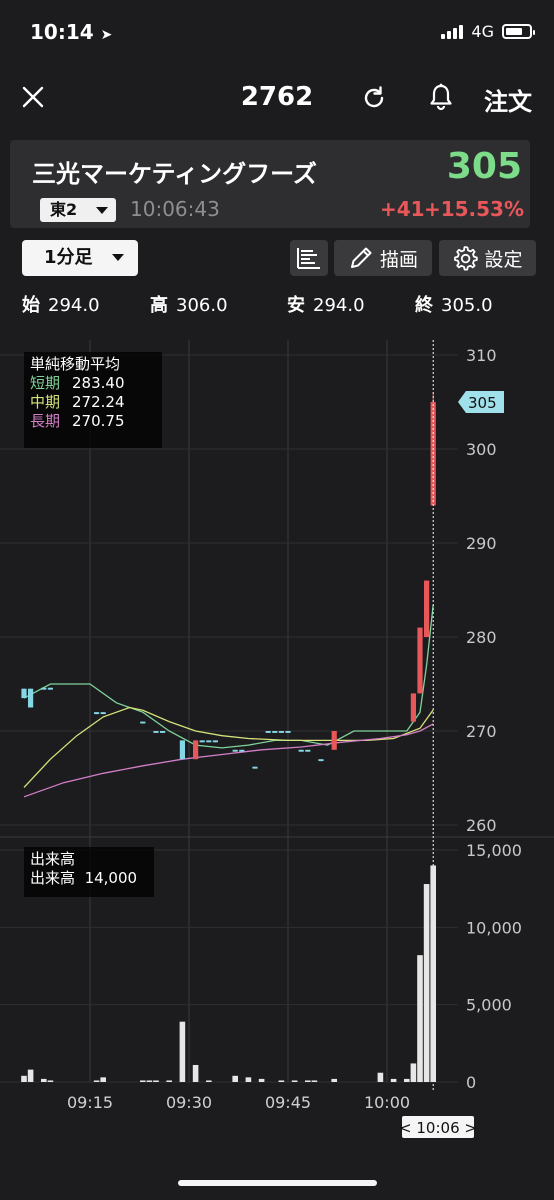 The image size is (554, 1200). What do you see at coordinates (471, 1082) in the screenshot?
I see `y-tick-label: 0` at bounding box center [471, 1082].